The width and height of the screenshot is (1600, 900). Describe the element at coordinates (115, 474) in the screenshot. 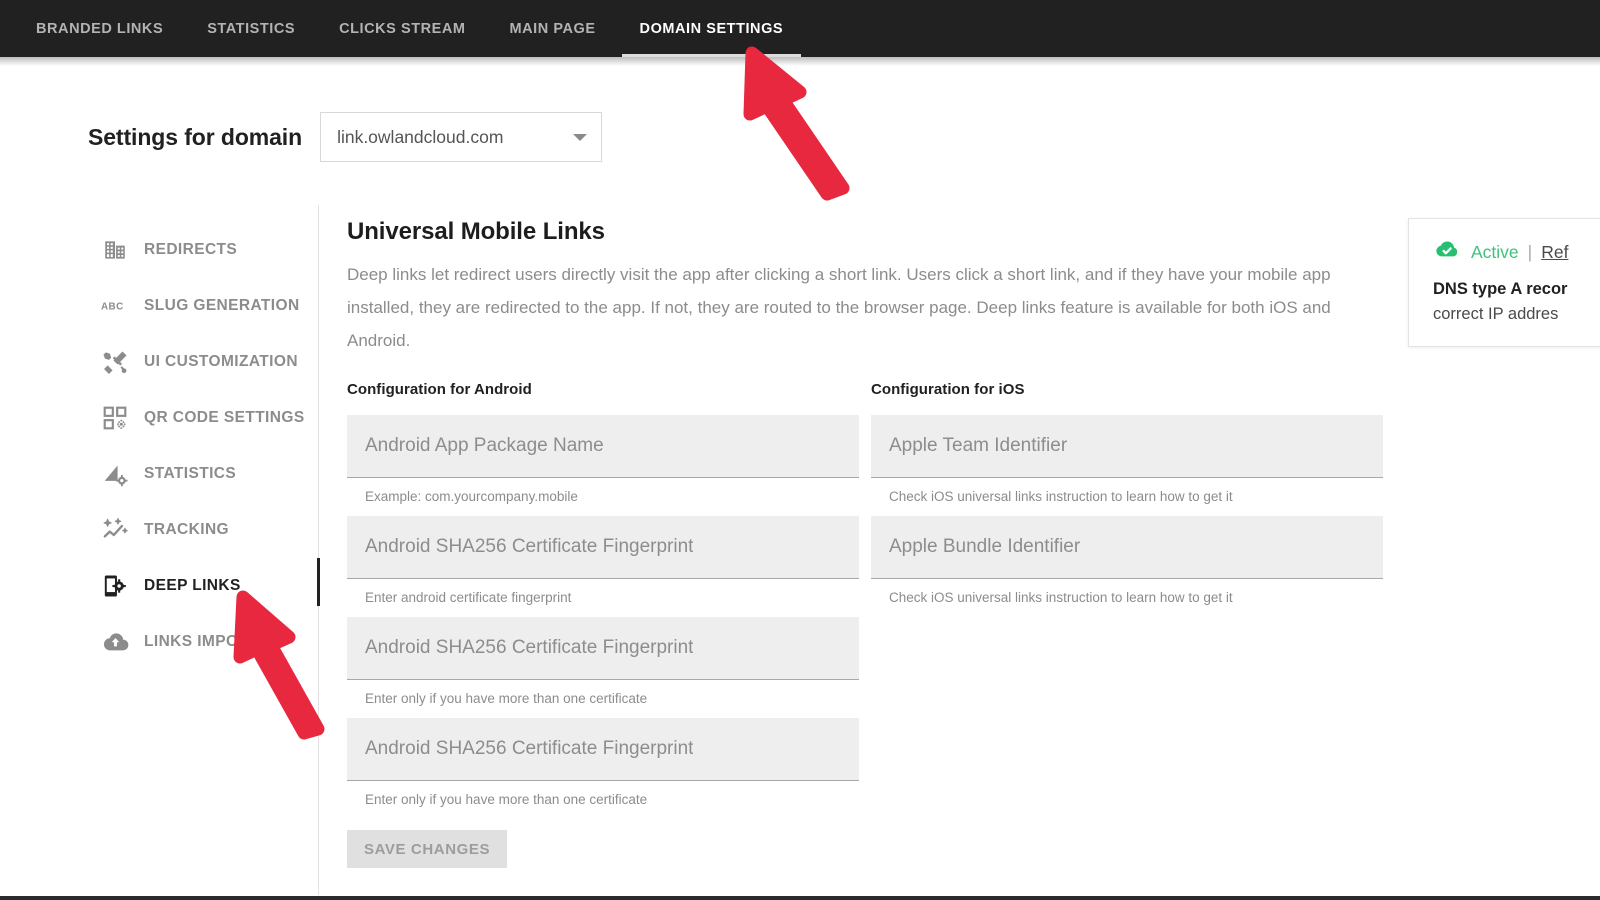

I see `chart-gear-icon` at that location.